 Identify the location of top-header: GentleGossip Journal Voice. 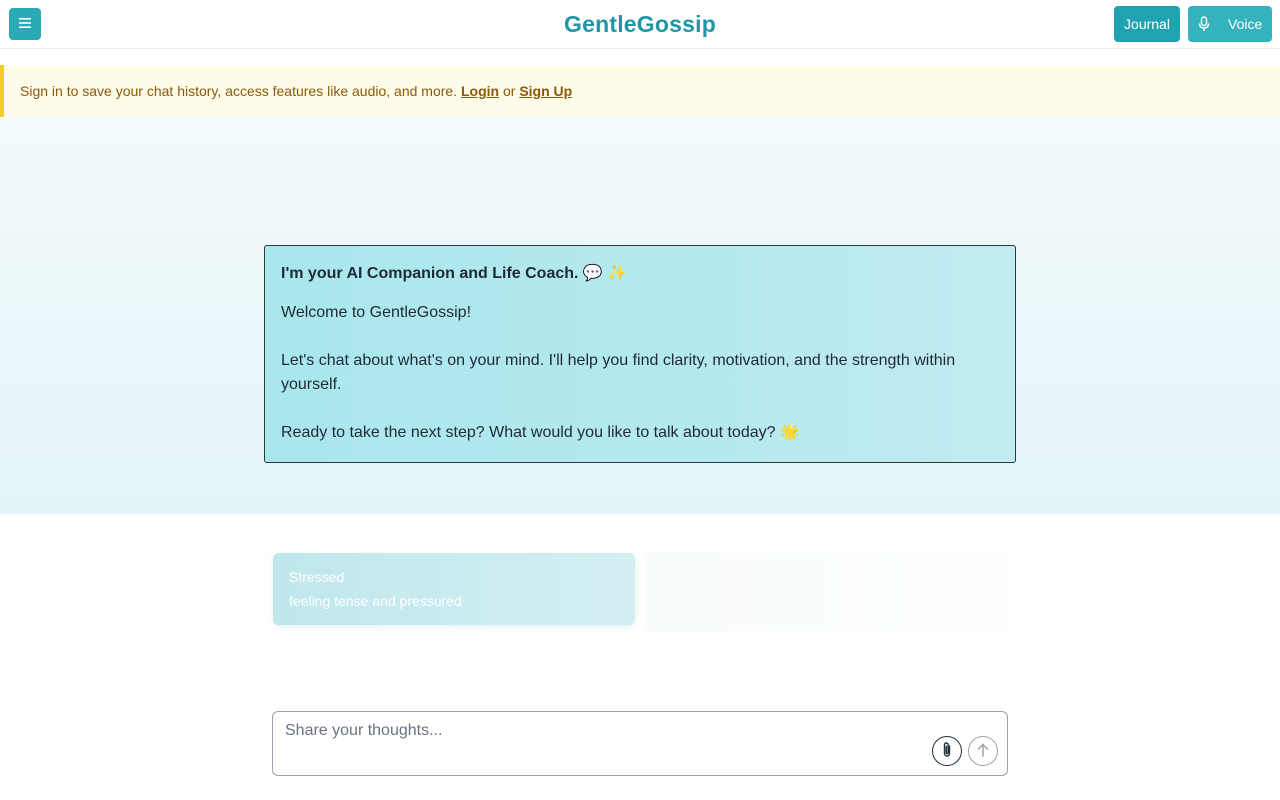
(640, 24).